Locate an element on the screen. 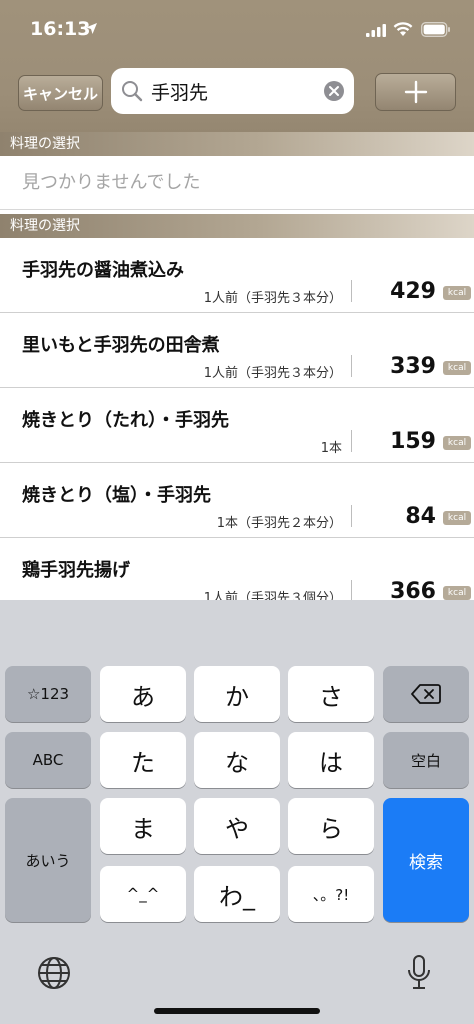 The image size is (474, 1024). add-button is located at coordinates (415, 92).